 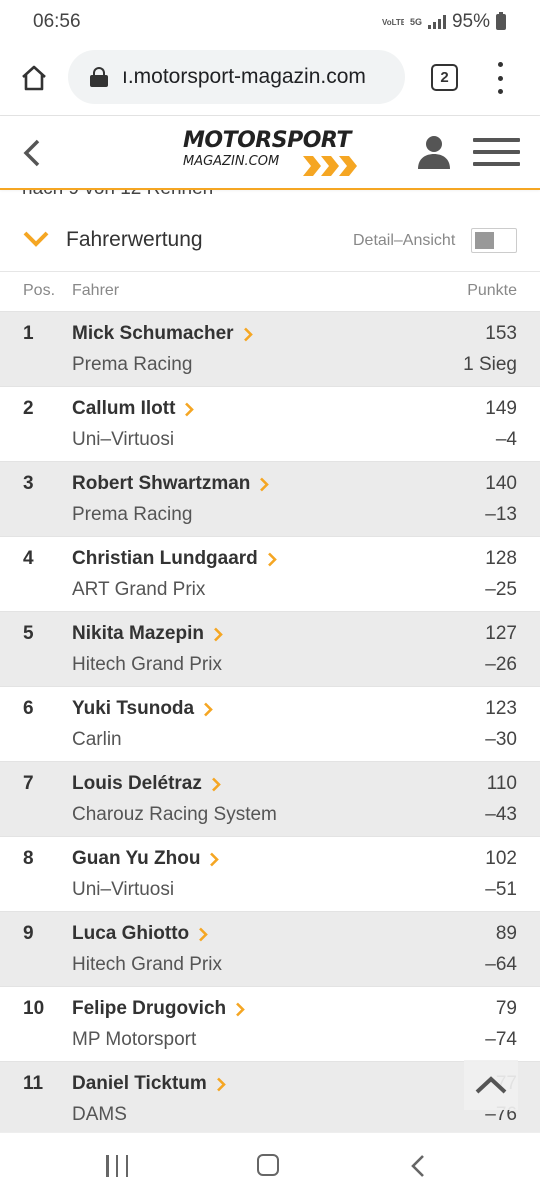 What do you see at coordinates (501, 964) in the screenshot?
I see `points-gap: –64` at bounding box center [501, 964].